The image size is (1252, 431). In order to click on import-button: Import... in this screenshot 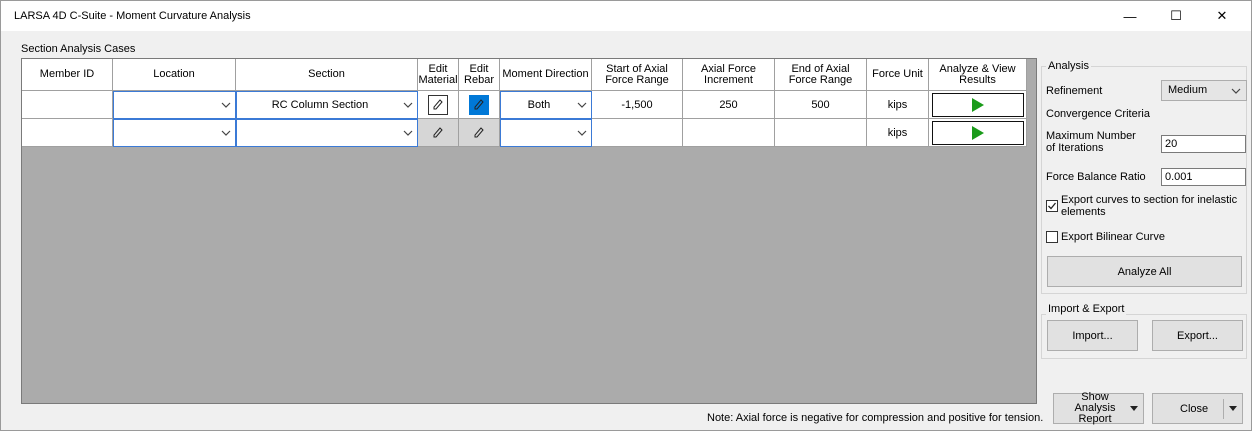, I will do `click(1092, 335)`.